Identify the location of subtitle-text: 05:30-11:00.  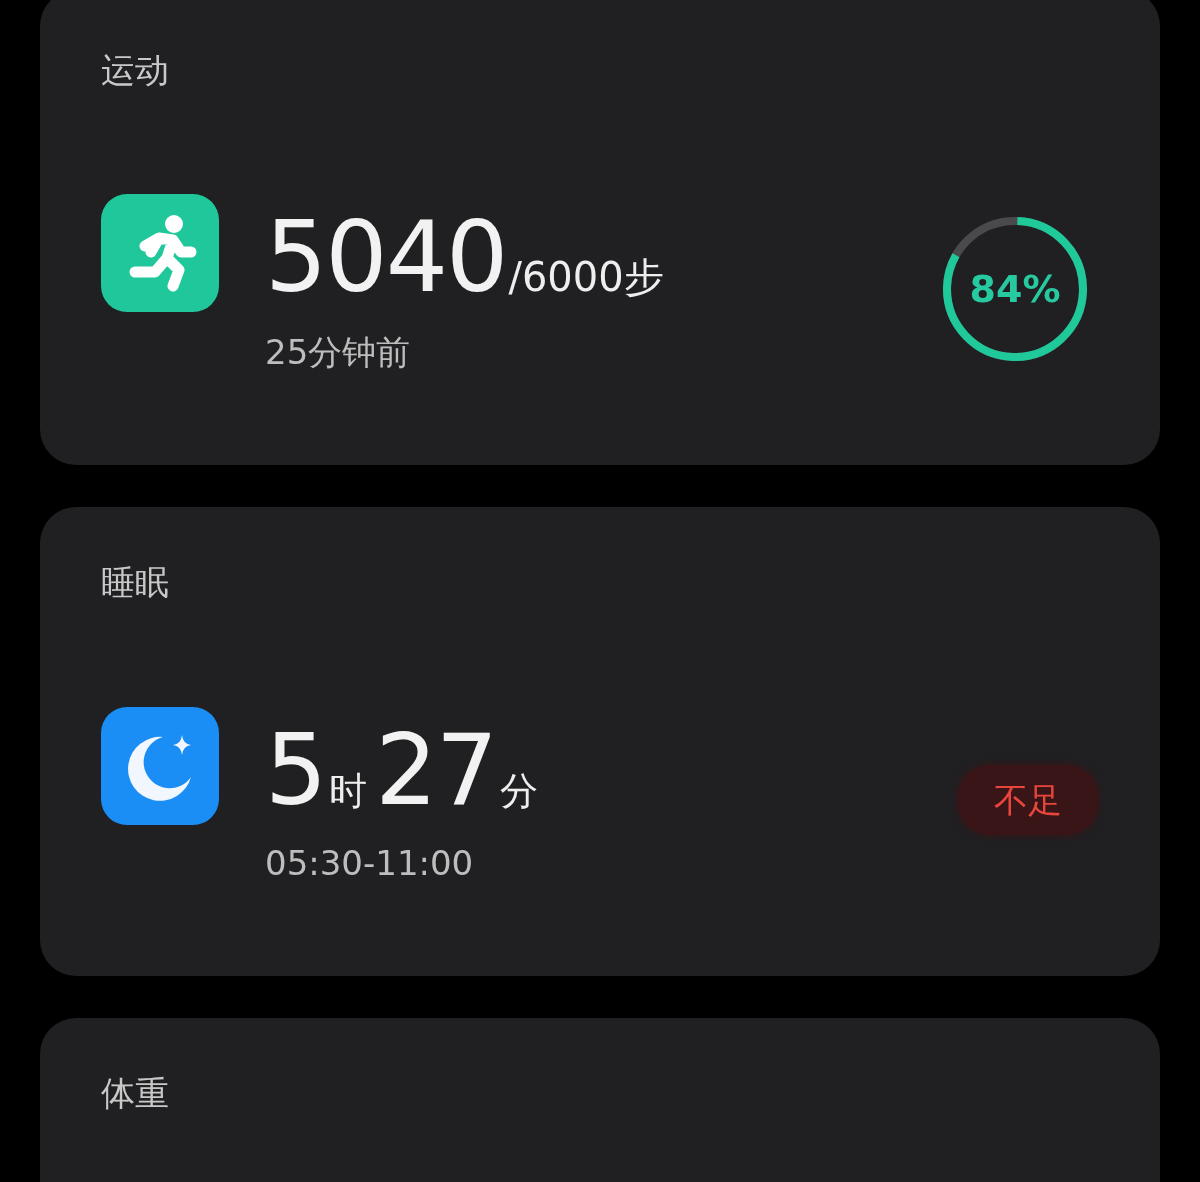
(369, 863).